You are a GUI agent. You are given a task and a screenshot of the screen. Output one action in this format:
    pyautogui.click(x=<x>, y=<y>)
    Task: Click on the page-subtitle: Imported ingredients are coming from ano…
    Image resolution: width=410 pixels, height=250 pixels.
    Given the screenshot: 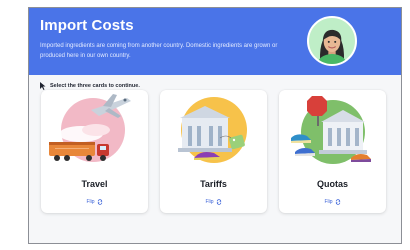 What is the action you would take?
    pyautogui.click(x=159, y=51)
    